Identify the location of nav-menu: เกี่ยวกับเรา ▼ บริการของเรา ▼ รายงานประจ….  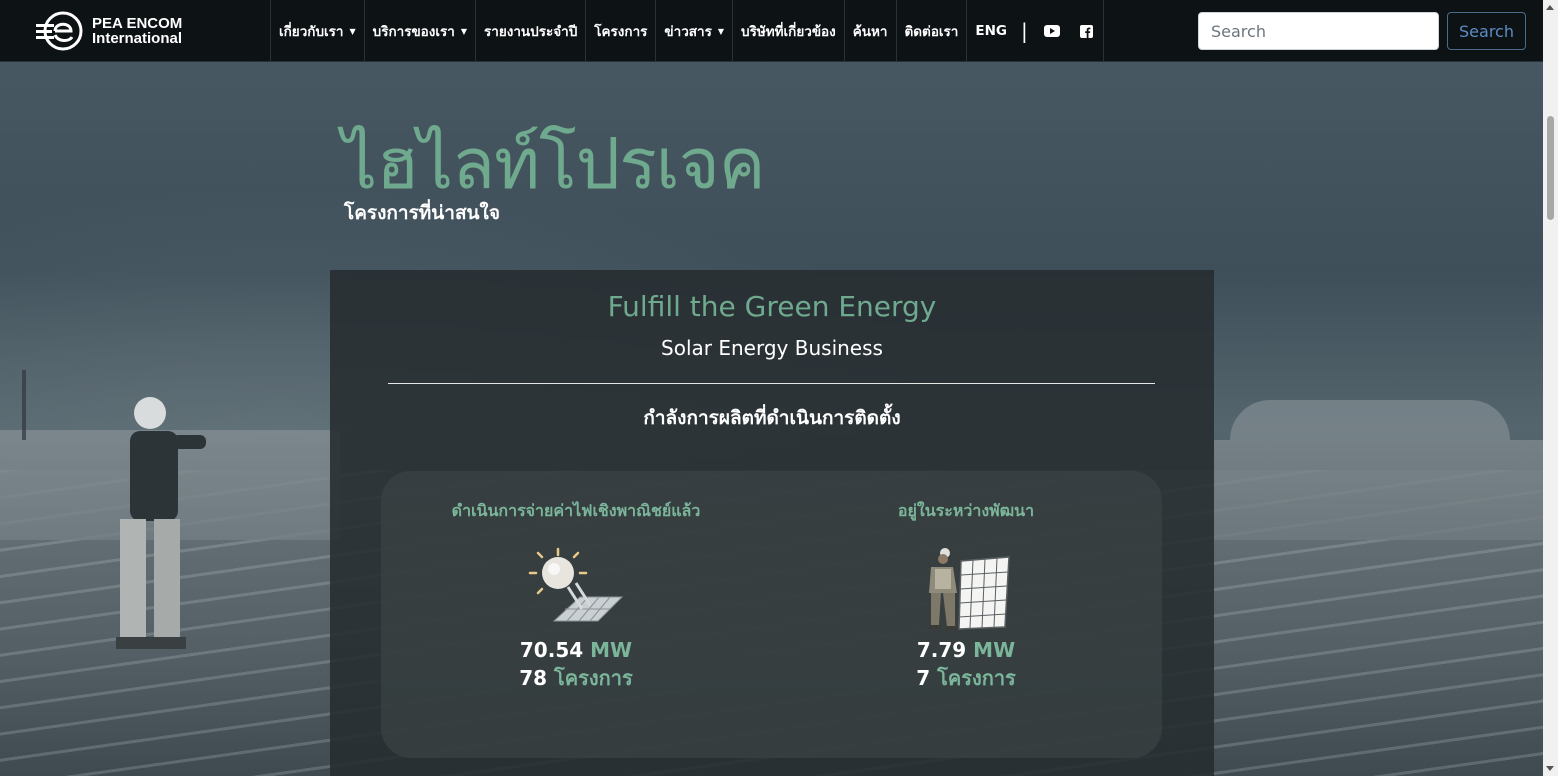
(687, 31).